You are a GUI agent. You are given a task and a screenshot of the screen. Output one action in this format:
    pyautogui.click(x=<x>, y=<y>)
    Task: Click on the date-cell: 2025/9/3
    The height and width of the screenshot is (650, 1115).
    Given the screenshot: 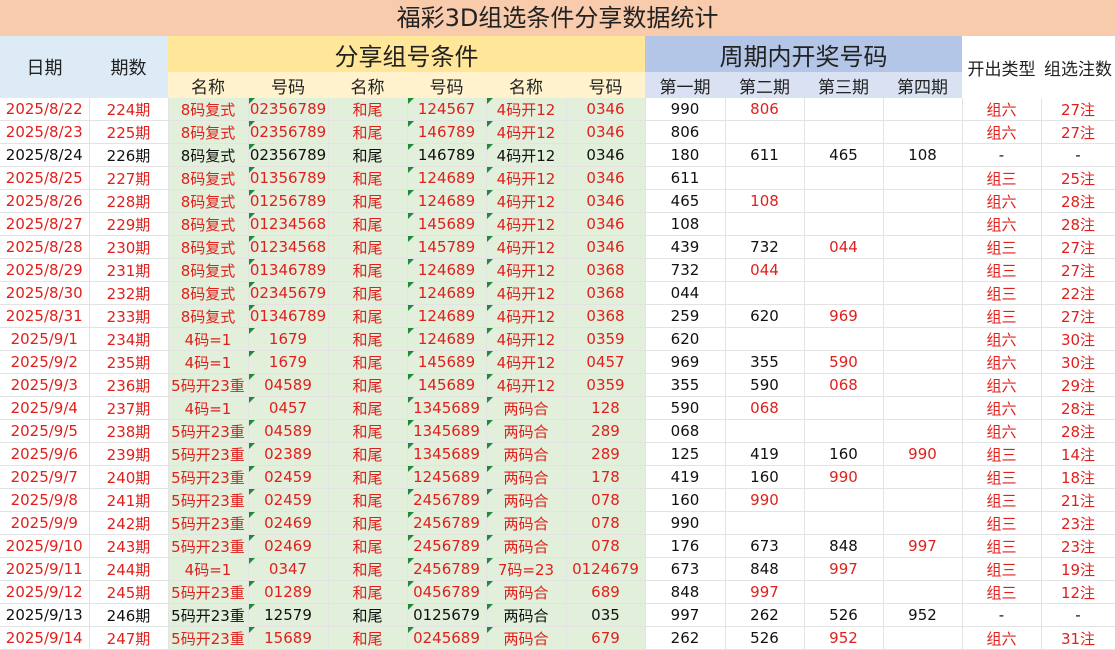 What is the action you would take?
    pyautogui.click(x=45, y=385)
    